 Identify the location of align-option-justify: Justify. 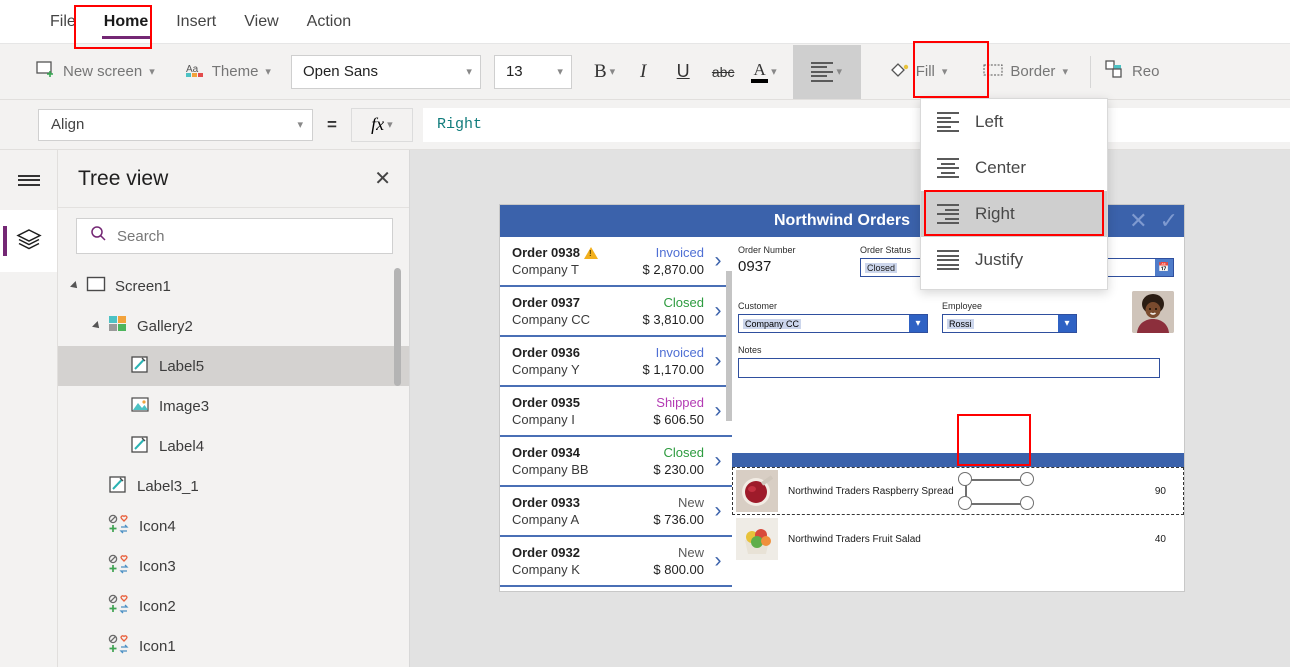
(1014, 260).